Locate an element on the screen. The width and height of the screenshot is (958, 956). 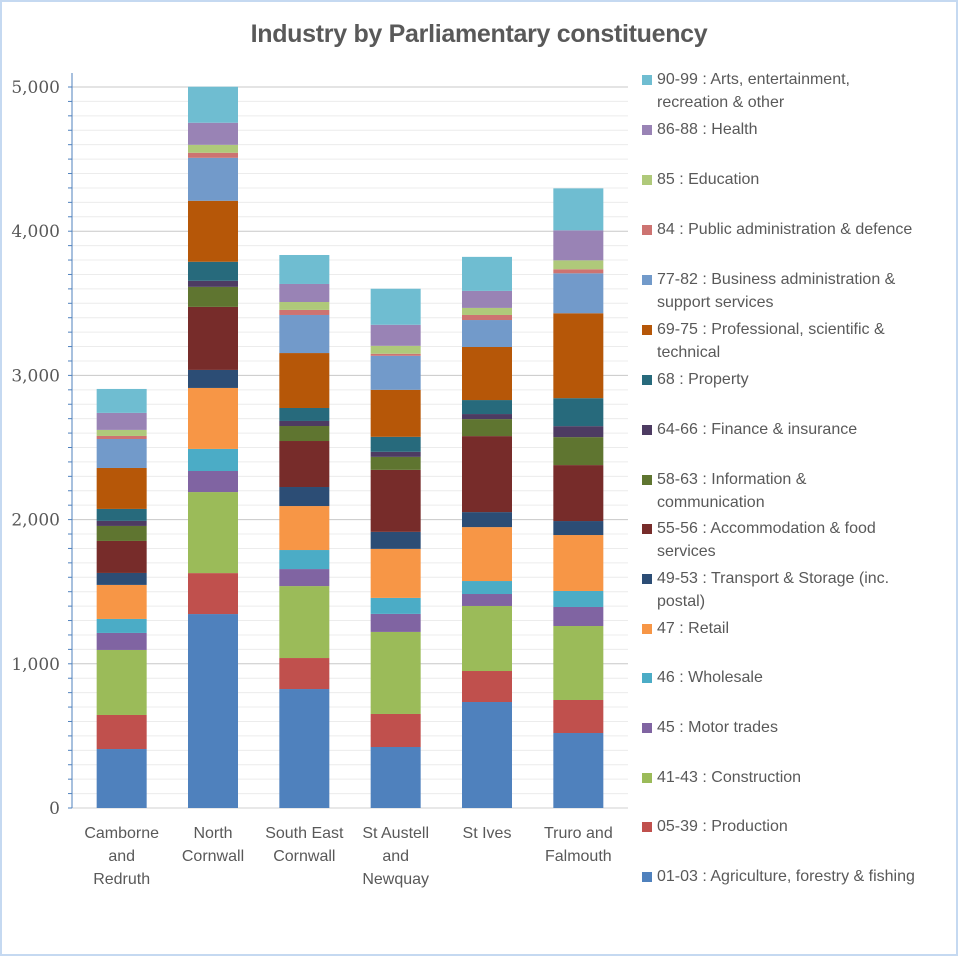
y-tick-label: 1,000 is located at coordinates (35, 665).